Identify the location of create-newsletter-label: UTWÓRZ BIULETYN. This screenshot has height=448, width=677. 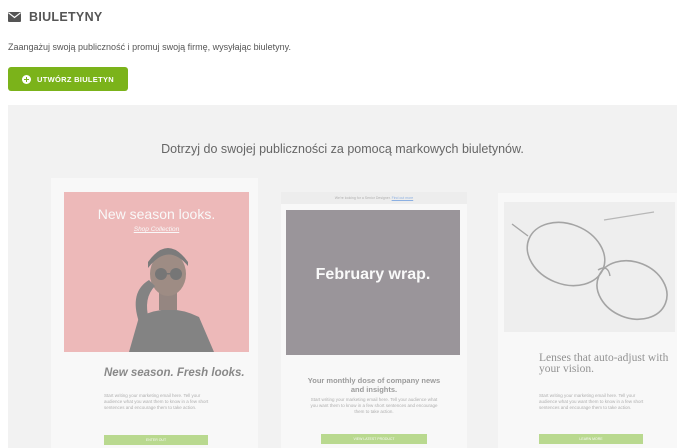
(75, 79).